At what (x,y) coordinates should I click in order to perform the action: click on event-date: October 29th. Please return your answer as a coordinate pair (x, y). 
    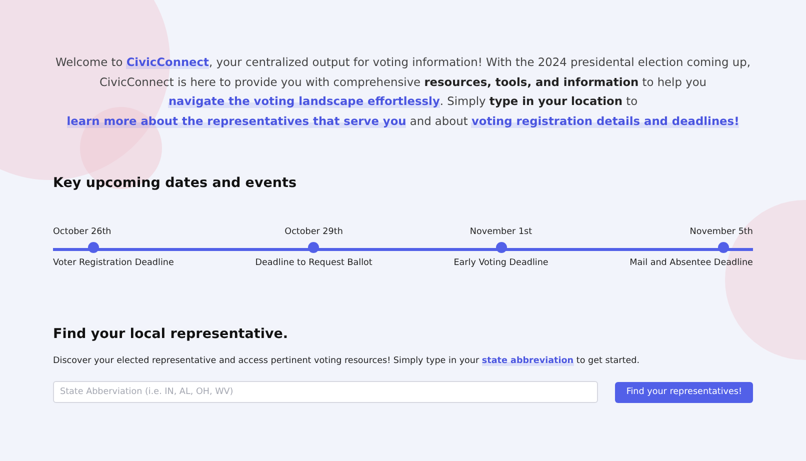
    Looking at the image, I should click on (313, 232).